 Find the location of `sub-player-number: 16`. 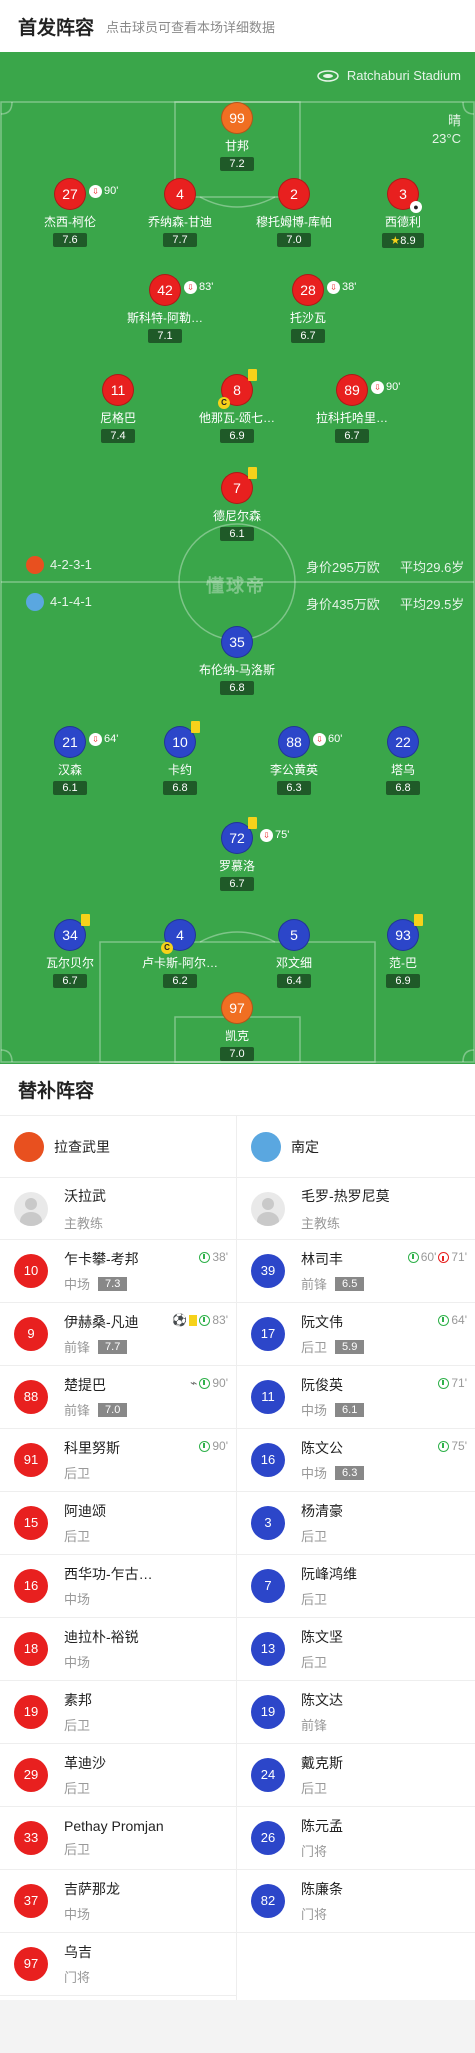

sub-player-number: 16 is located at coordinates (268, 1460).